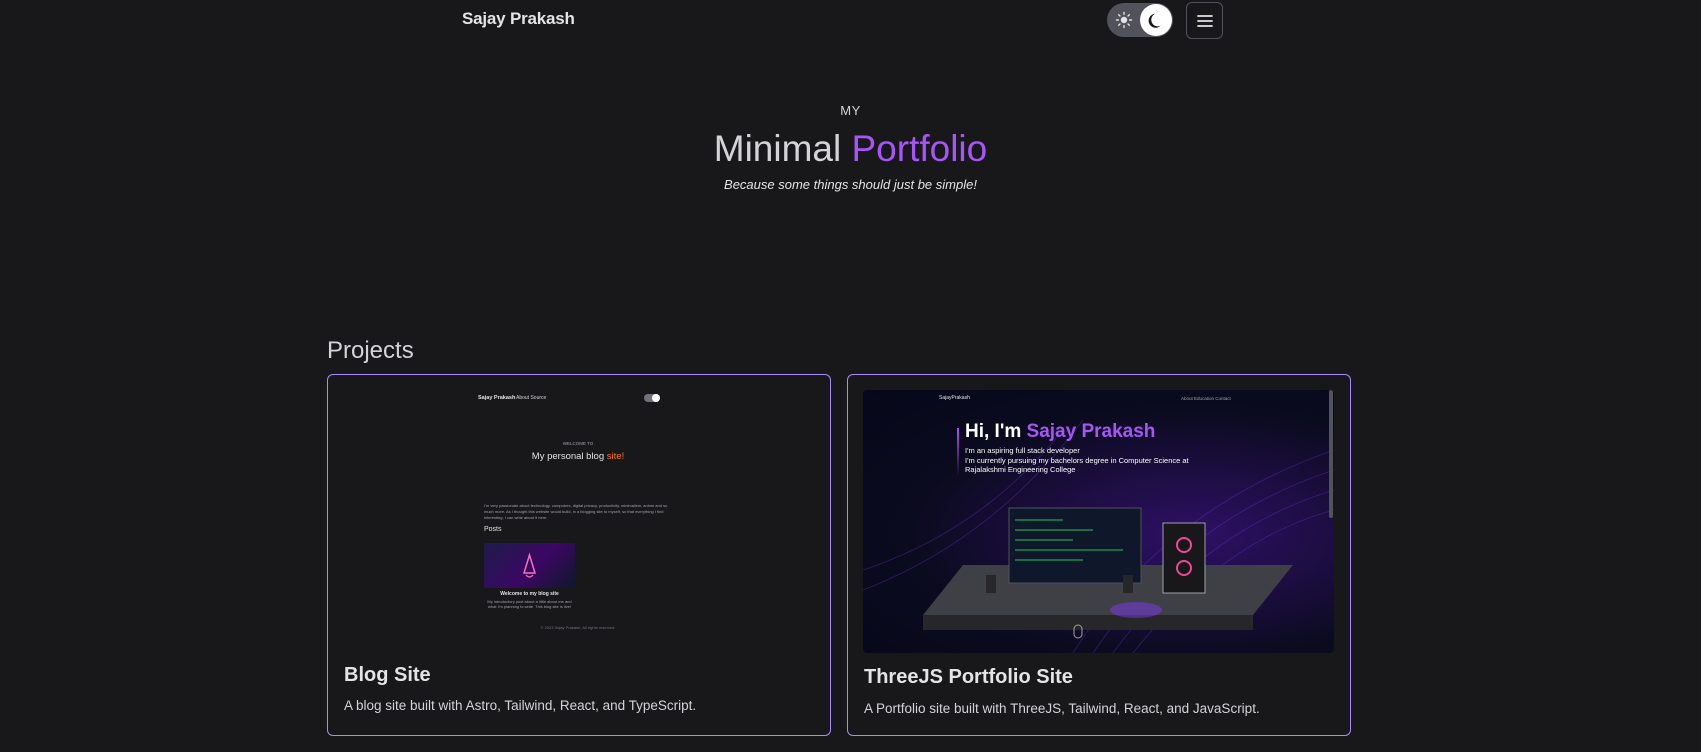 This screenshot has height=752, width=1701. What do you see at coordinates (850, 110) in the screenshot?
I see `hero-kicker: MY` at bounding box center [850, 110].